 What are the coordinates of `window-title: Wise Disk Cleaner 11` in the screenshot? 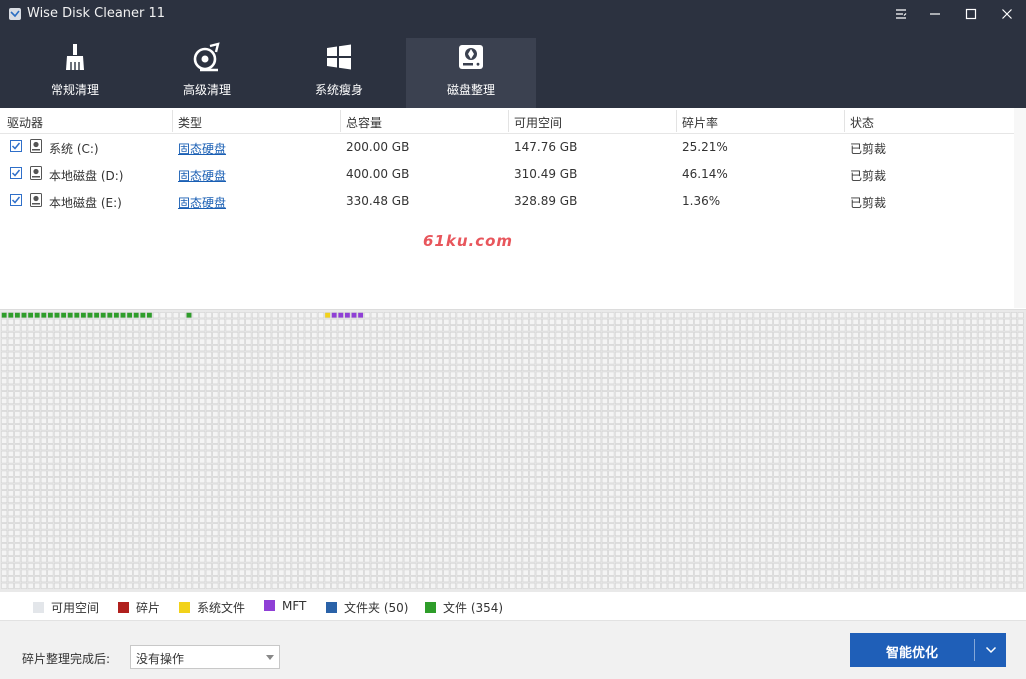 It's located at (96, 13).